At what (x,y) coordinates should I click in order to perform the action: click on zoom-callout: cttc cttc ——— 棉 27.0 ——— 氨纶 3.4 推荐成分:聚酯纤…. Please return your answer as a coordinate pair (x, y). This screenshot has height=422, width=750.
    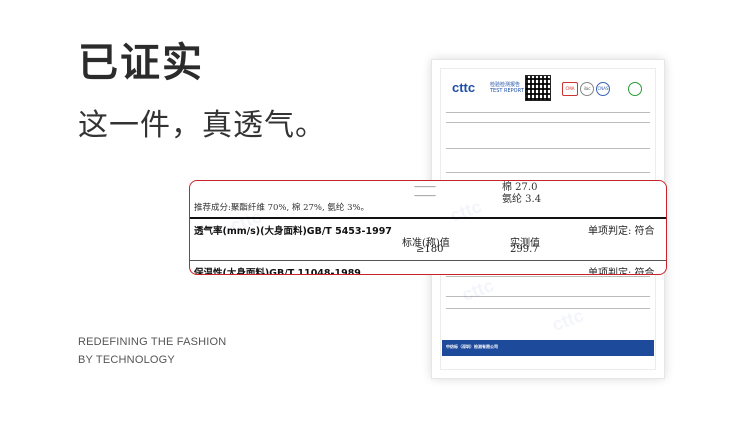
    Looking at the image, I should click on (428, 227).